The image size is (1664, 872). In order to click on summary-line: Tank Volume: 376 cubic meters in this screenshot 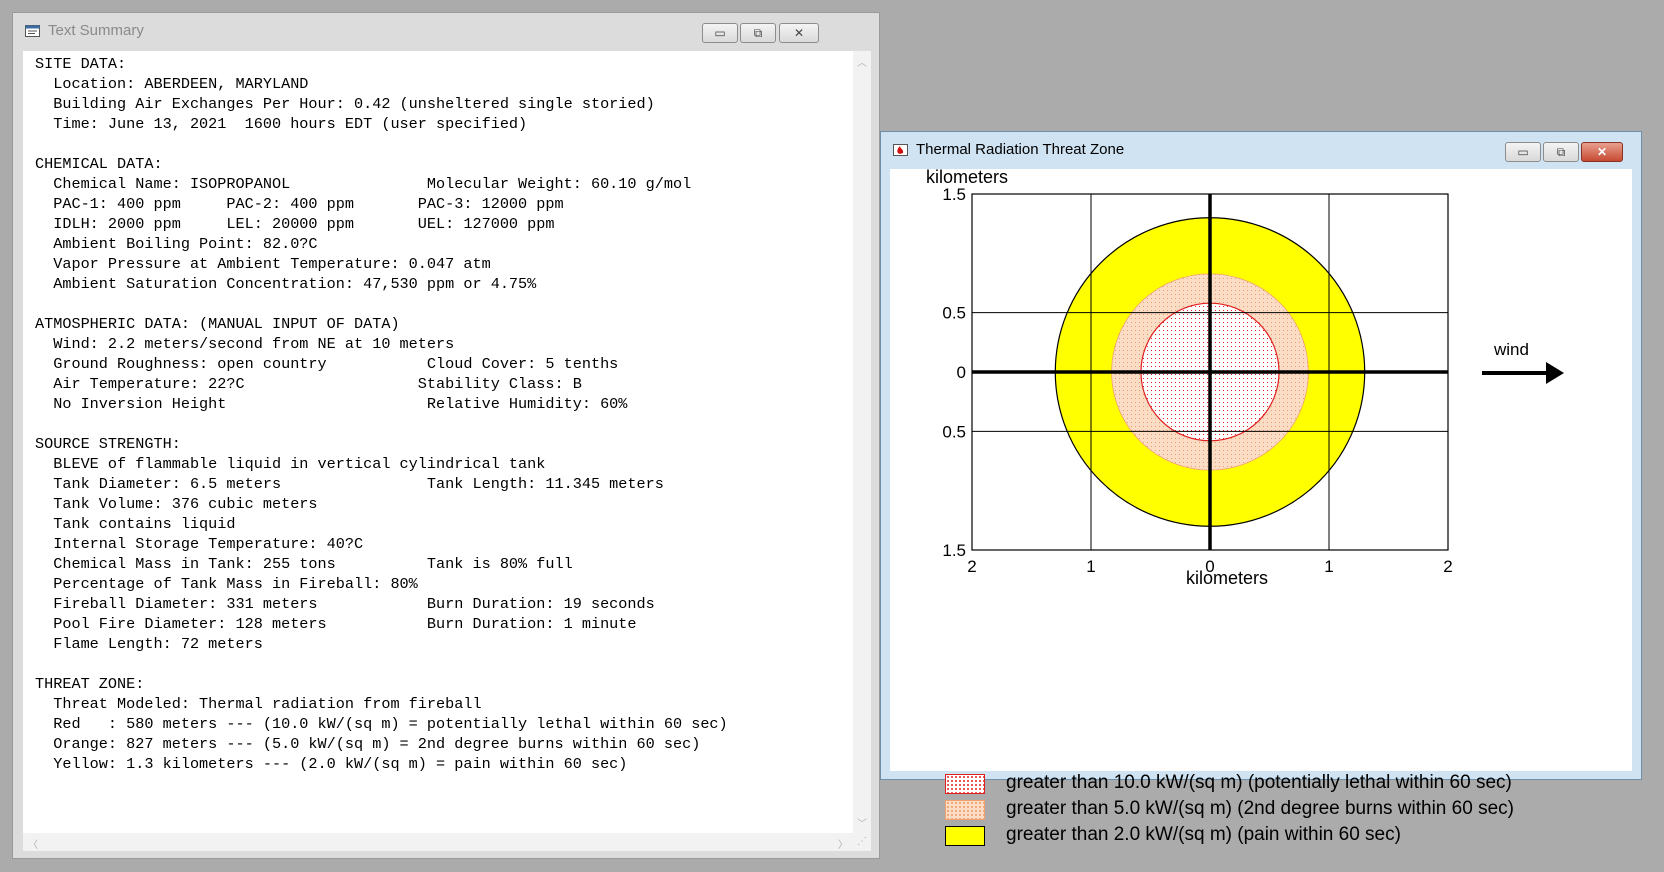, I will do `click(185, 504)`.